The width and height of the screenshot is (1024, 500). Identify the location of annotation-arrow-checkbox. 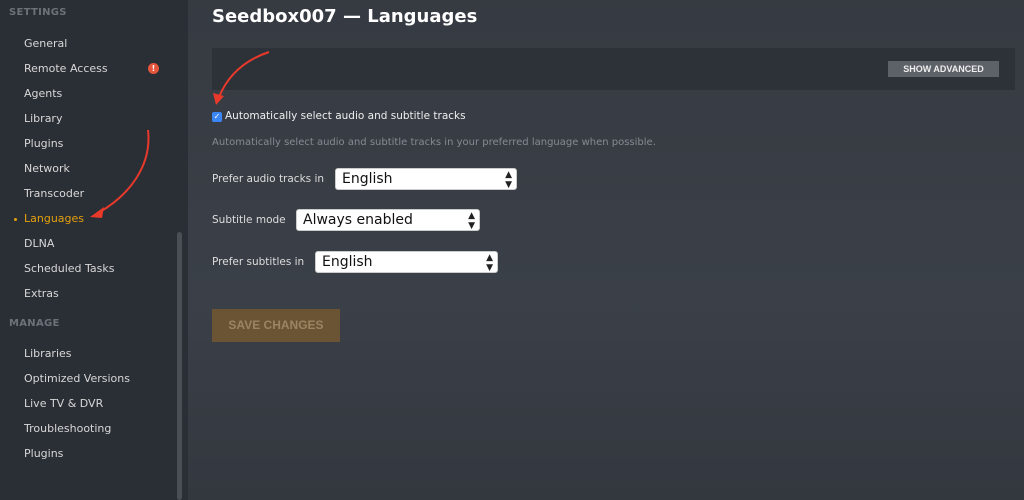
(244, 74).